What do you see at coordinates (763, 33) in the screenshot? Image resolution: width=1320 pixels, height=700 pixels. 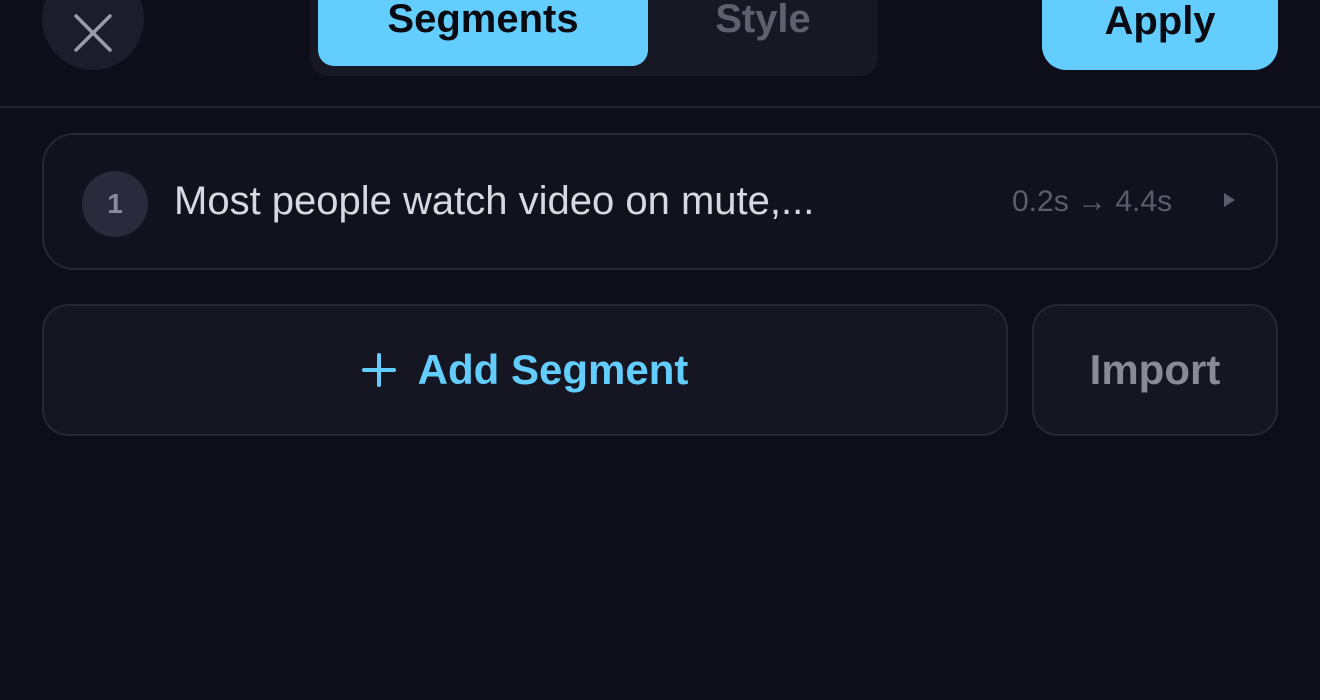 I see `tab-style: Style` at bounding box center [763, 33].